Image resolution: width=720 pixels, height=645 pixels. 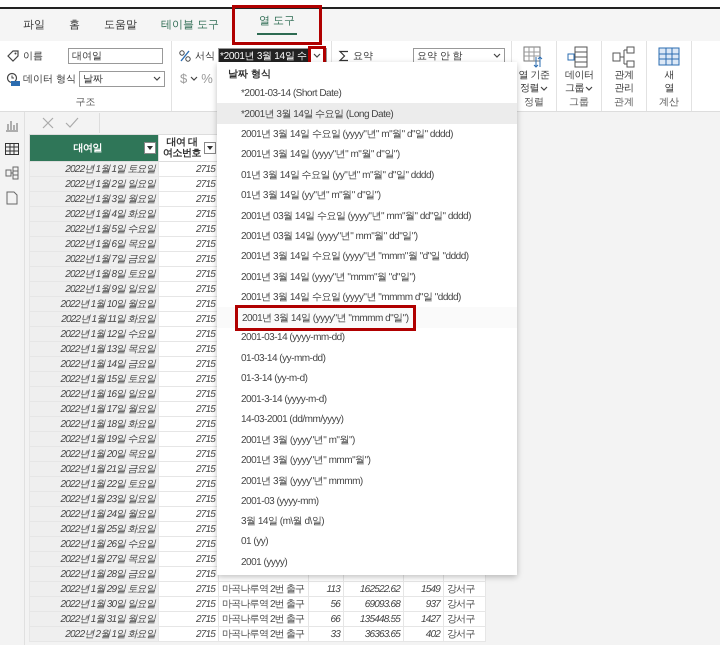 What do you see at coordinates (669, 103) in the screenshot?
I see `group-label: 계산` at bounding box center [669, 103].